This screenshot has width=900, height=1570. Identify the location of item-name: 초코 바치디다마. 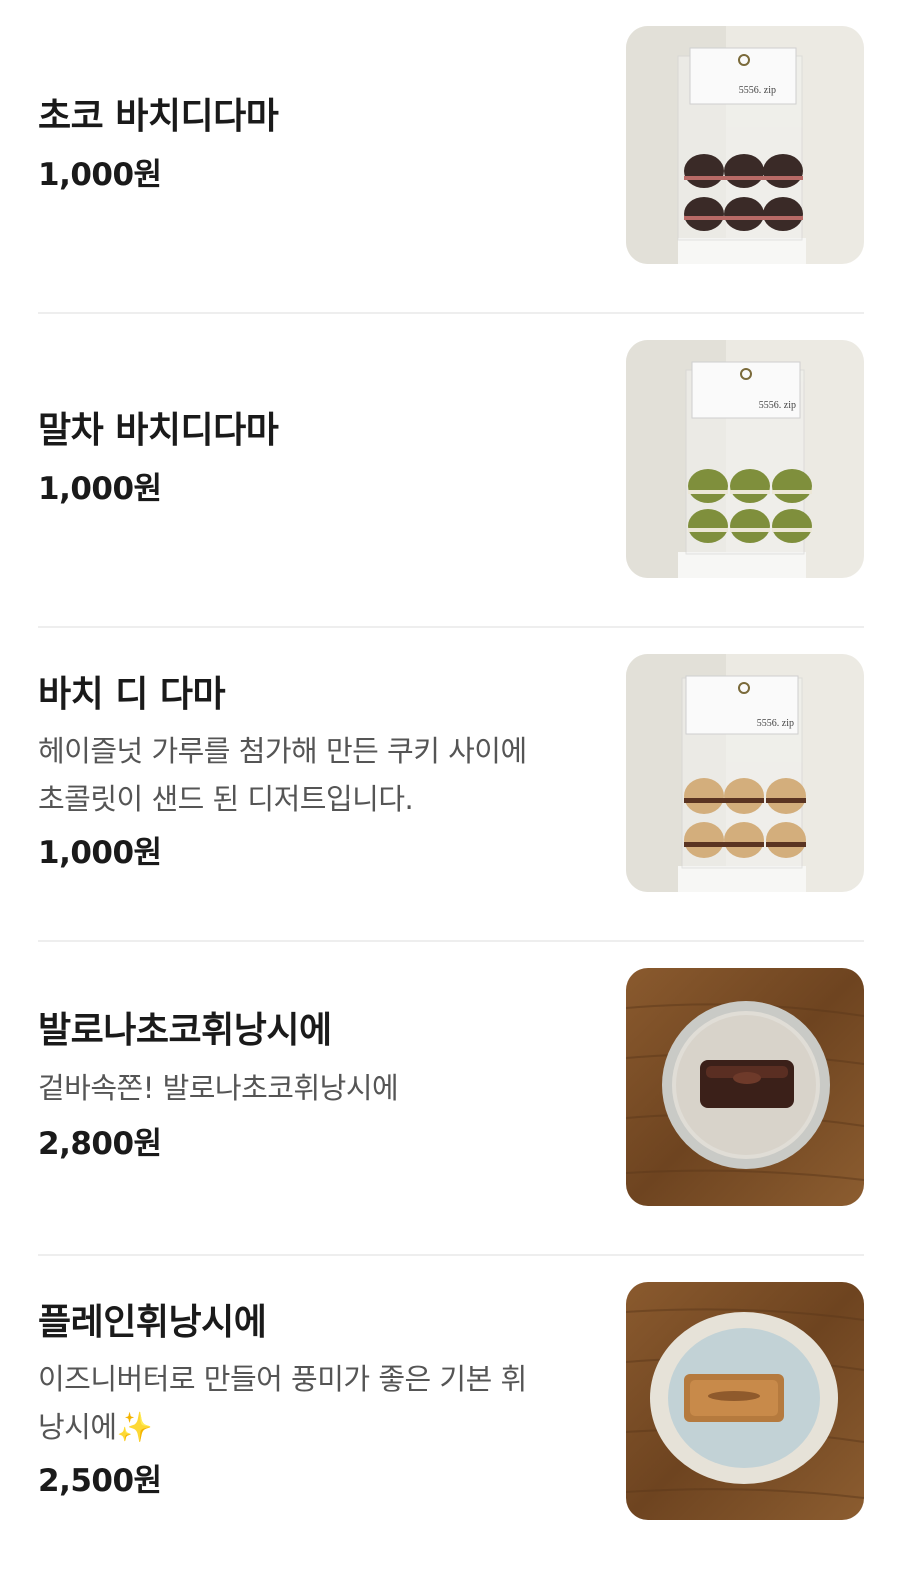
(158, 116).